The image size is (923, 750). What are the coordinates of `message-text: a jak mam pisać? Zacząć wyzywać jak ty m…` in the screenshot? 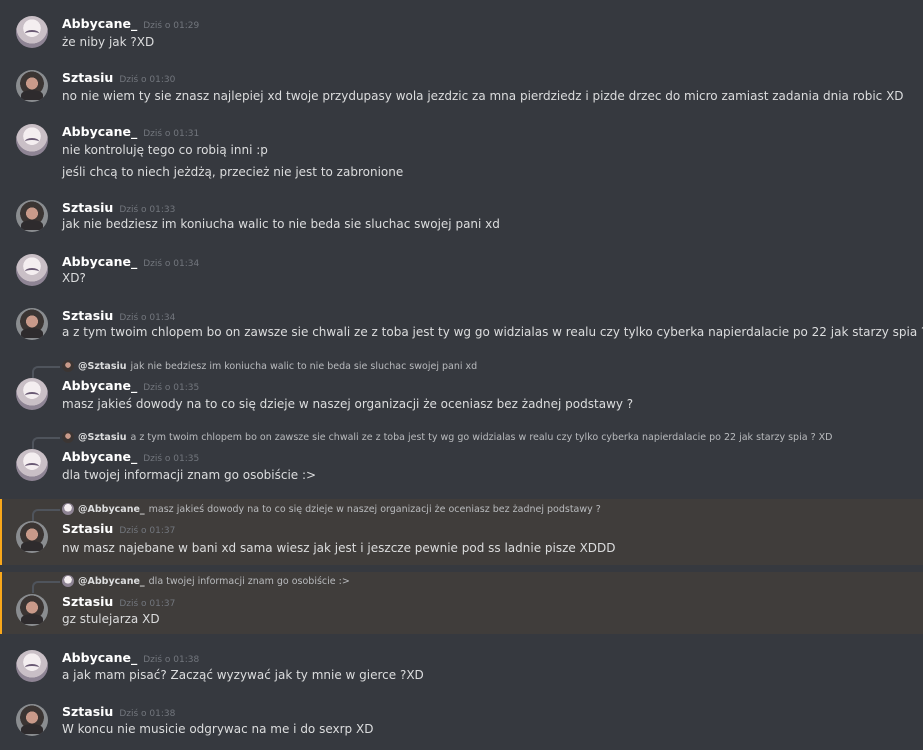 It's located at (243, 675).